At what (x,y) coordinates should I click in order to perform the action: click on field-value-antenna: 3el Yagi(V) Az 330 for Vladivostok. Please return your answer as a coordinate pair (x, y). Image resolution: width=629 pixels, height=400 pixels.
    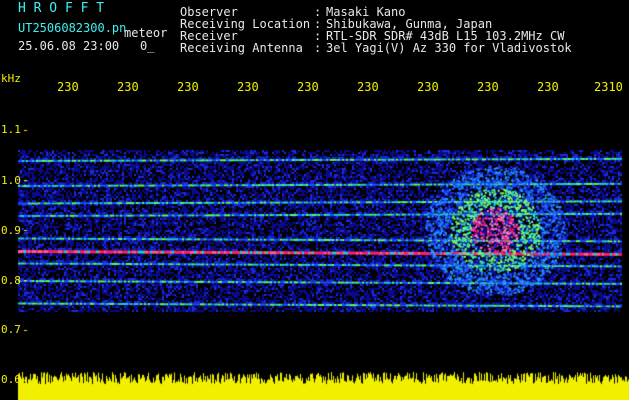
    Looking at the image, I should click on (449, 48).